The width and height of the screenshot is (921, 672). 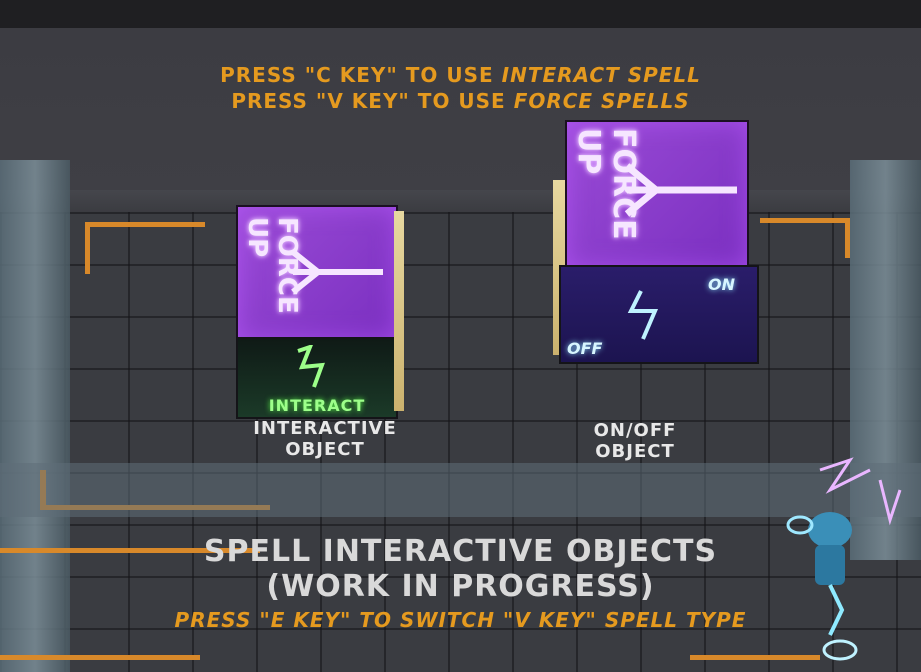 What do you see at coordinates (325, 428) in the screenshot?
I see `label-line1: INTERACTIVE` at bounding box center [325, 428].